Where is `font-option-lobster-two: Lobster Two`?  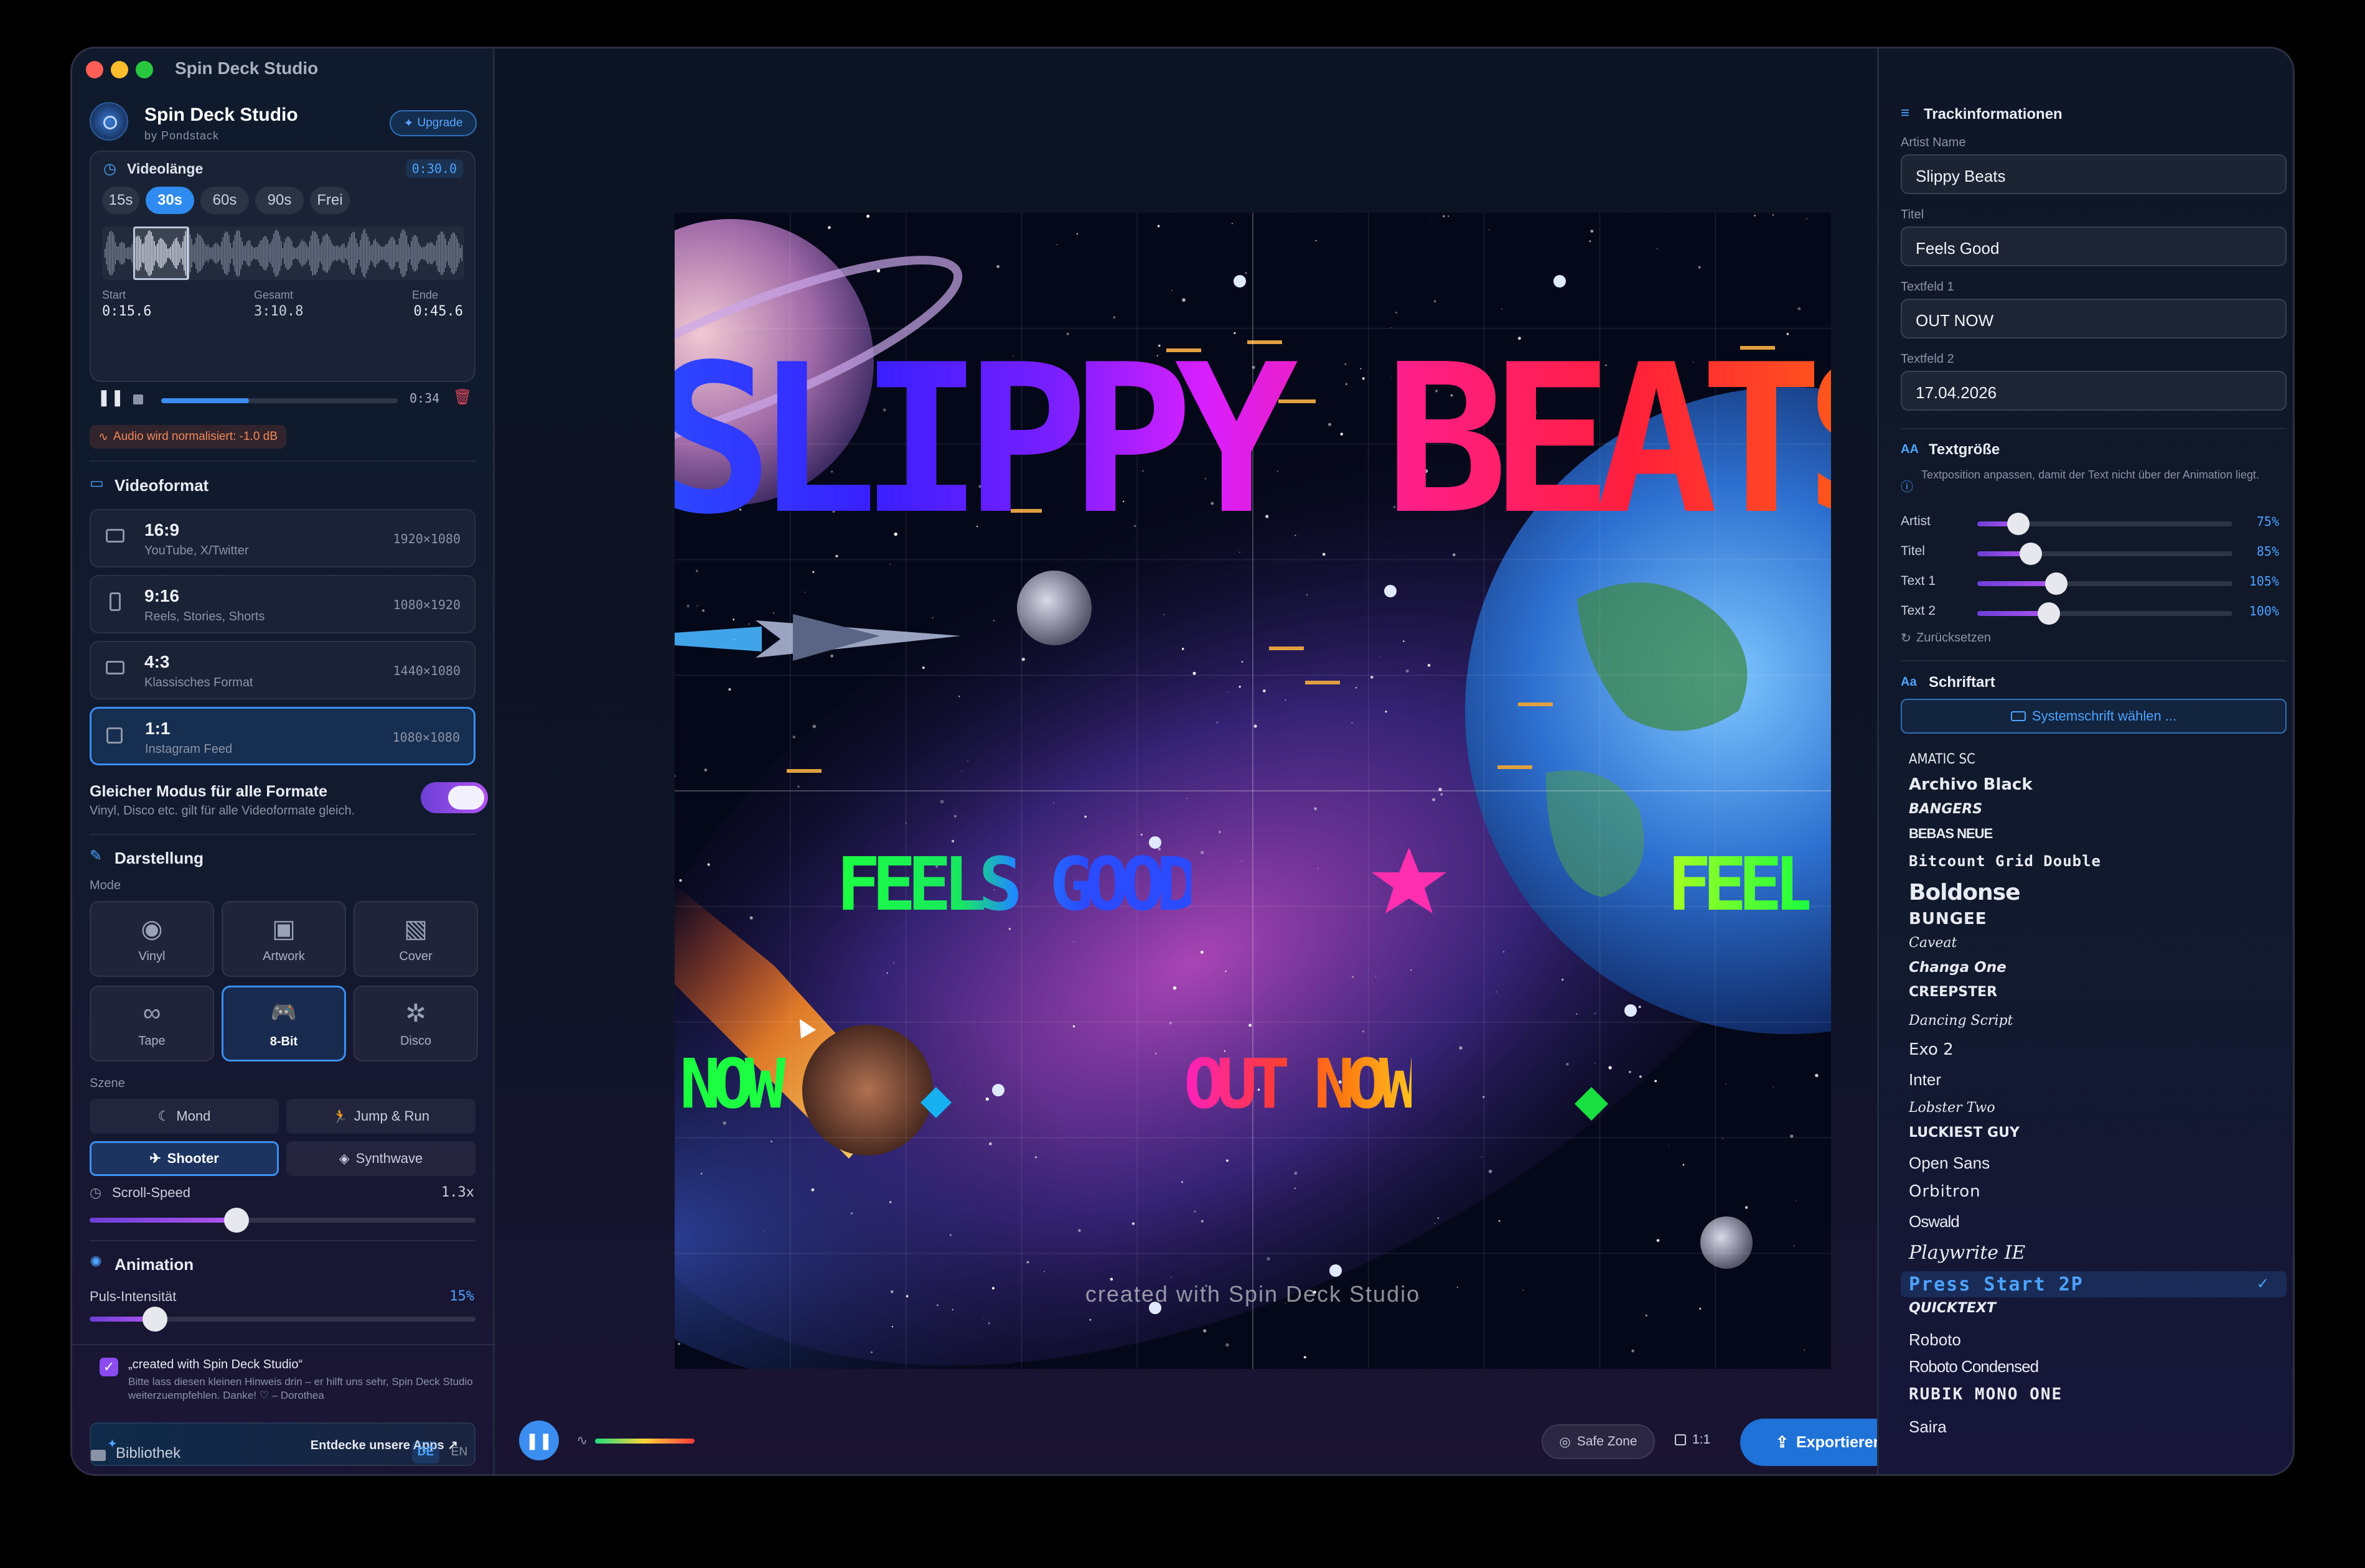 font-option-lobster-two: Lobster Two is located at coordinates (1952, 1108).